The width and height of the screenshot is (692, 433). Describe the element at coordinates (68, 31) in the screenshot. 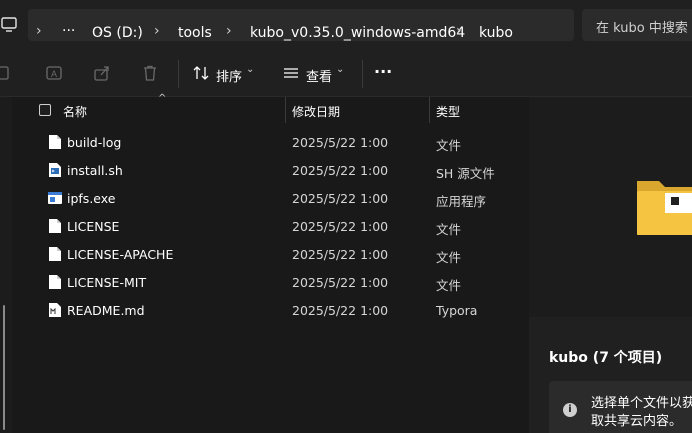

I see `breadcrumb-overflow: ···` at that location.